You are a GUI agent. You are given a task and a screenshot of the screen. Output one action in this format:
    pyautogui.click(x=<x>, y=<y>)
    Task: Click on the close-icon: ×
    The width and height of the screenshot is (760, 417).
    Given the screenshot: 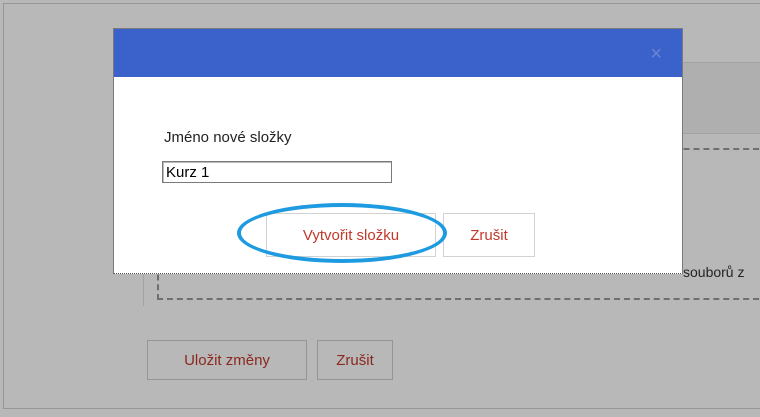 What is the action you would take?
    pyautogui.click(x=656, y=54)
    